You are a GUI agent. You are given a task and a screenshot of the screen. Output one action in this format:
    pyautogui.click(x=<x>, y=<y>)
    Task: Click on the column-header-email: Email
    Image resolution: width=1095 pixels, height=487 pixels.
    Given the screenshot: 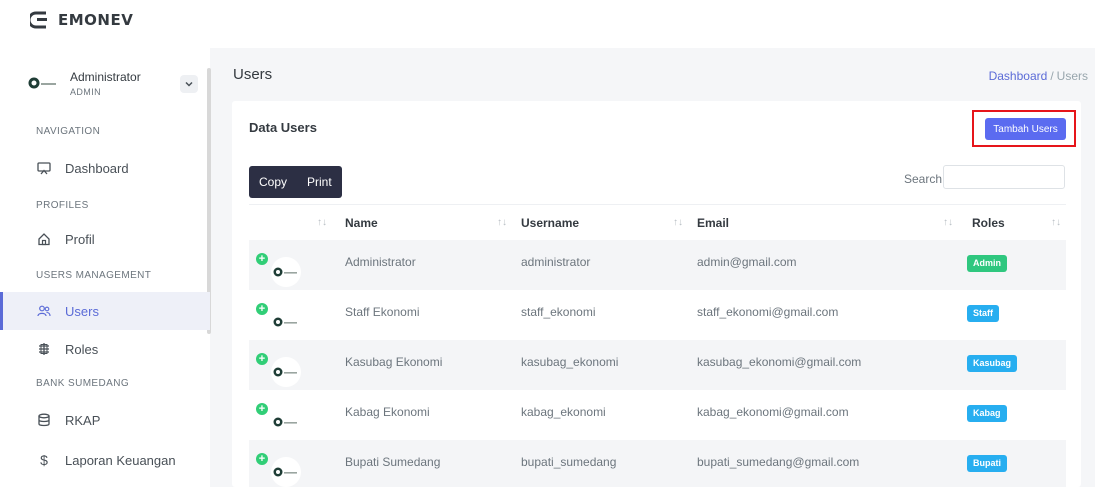 What is the action you would take?
    pyautogui.click(x=713, y=223)
    